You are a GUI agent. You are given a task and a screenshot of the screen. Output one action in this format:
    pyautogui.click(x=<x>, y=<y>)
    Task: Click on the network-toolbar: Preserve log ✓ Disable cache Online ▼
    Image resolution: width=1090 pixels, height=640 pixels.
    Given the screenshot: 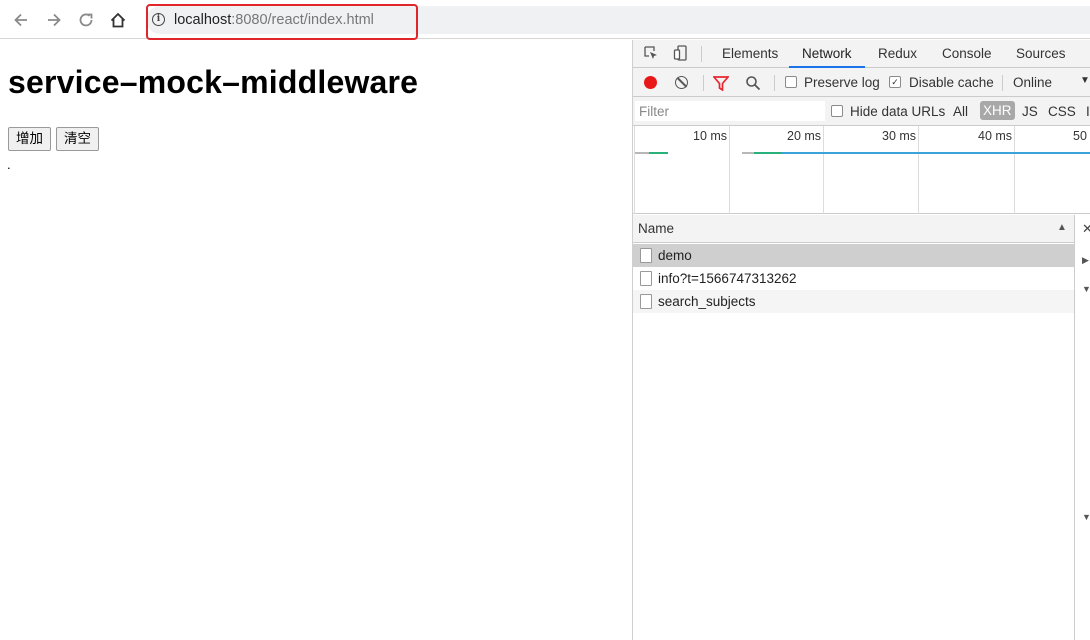 What is the action you would take?
    pyautogui.click(x=861, y=82)
    